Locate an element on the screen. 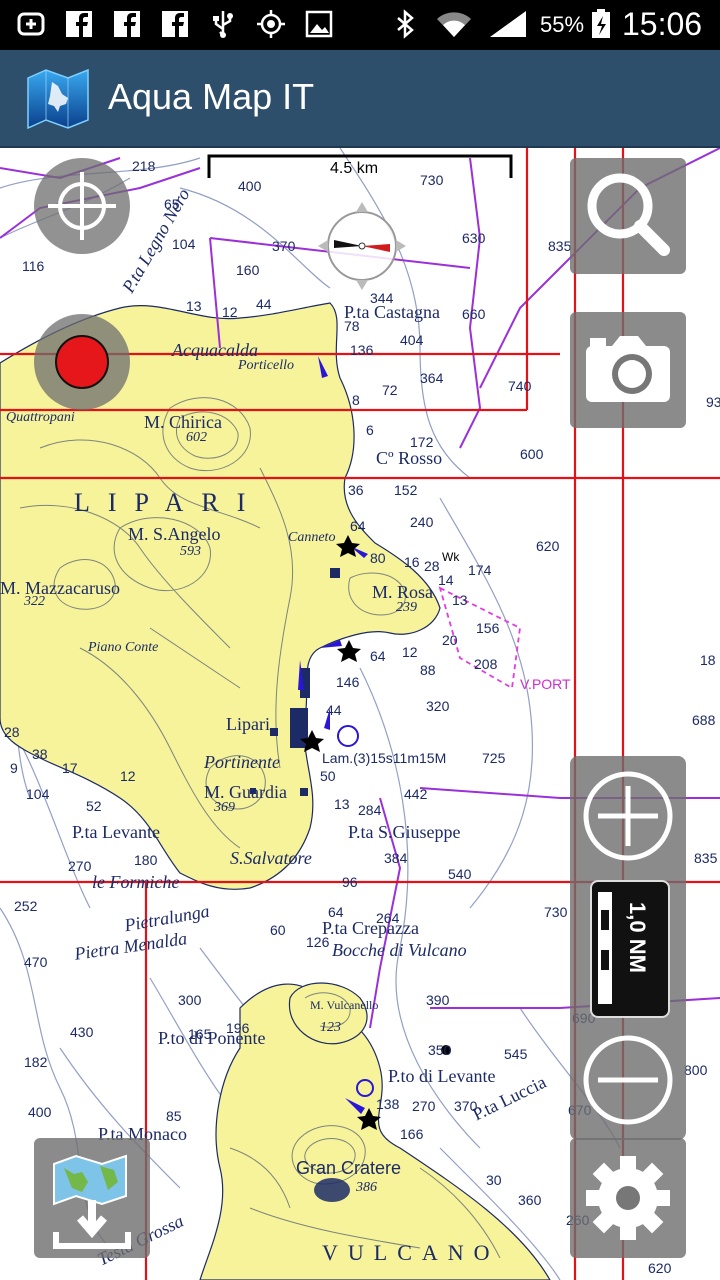 This screenshot has height=1280, width=720. record-icon is located at coordinates (82, 362).